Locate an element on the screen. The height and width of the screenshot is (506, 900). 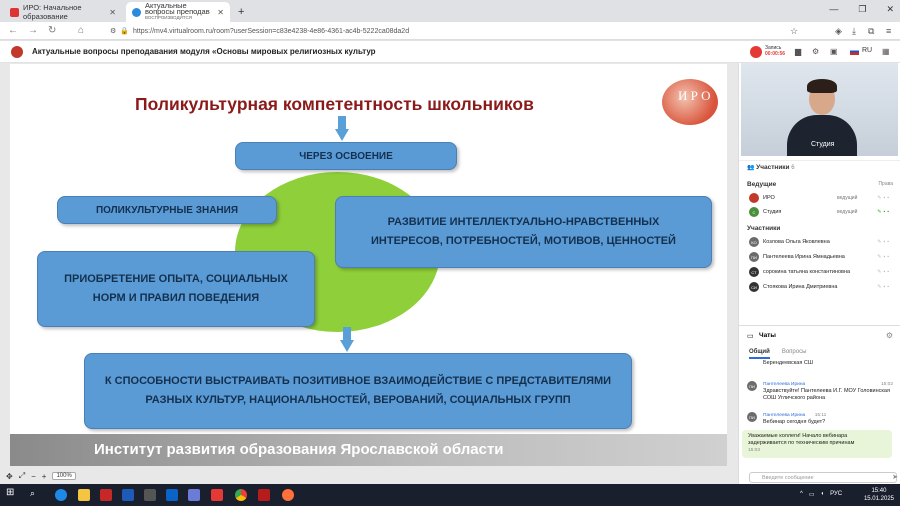
lock-icon: 🔒 is located at coordinates (124, 31).